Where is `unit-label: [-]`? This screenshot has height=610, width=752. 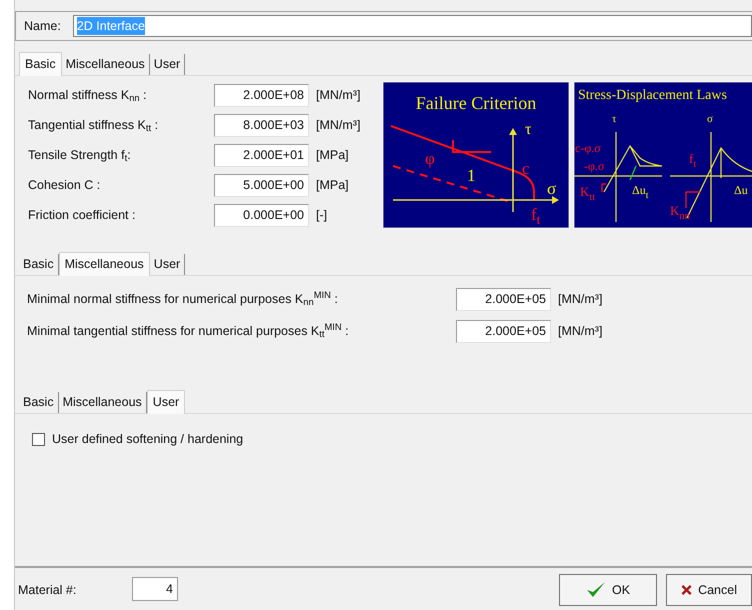
unit-label: [-] is located at coordinates (322, 215).